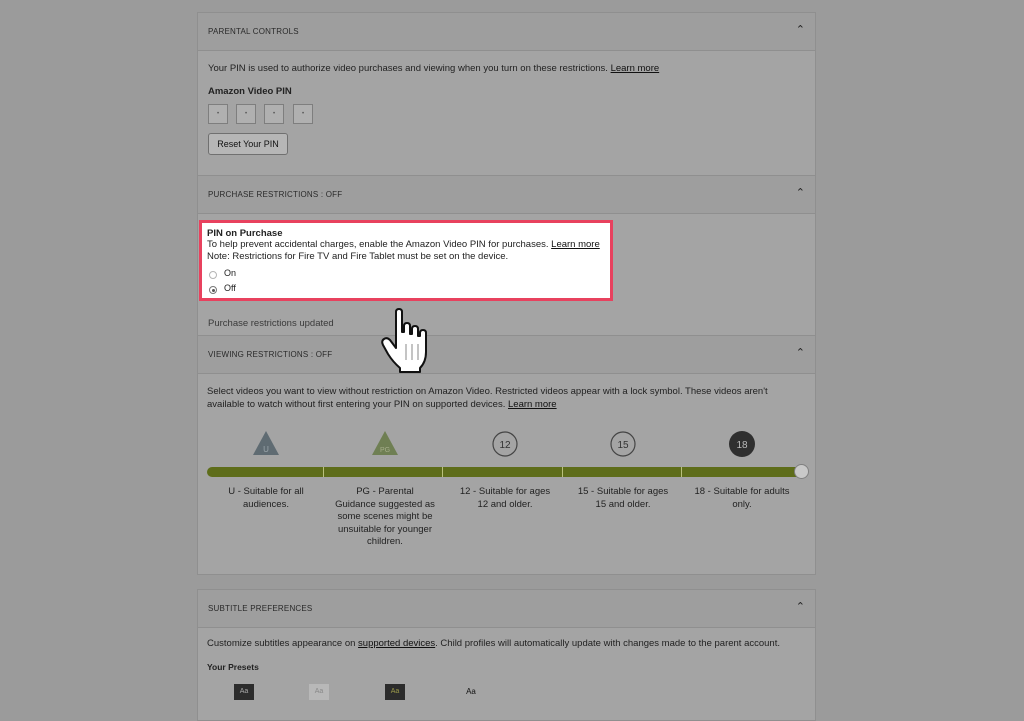 This screenshot has height=721, width=1024. I want to click on rating-15-description: 15 - Suitable for ages 15 and older., so click(623, 498).